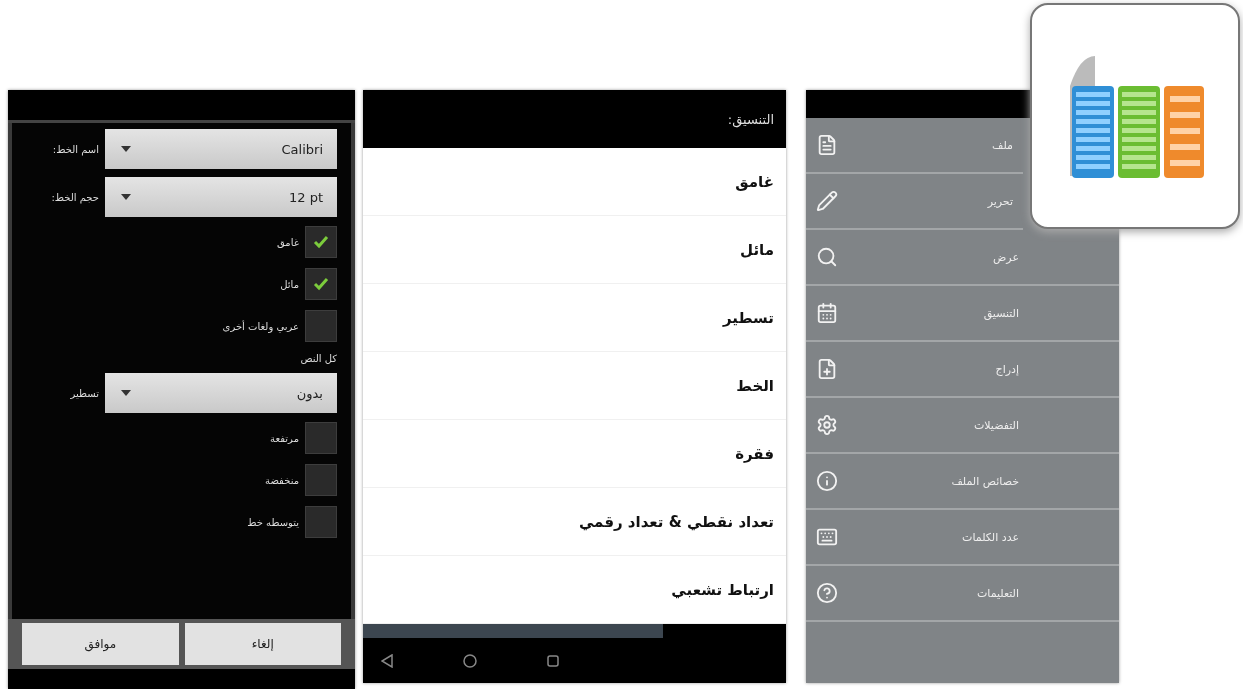  Describe the element at coordinates (553, 660) in the screenshot. I see `recents-icon` at that location.